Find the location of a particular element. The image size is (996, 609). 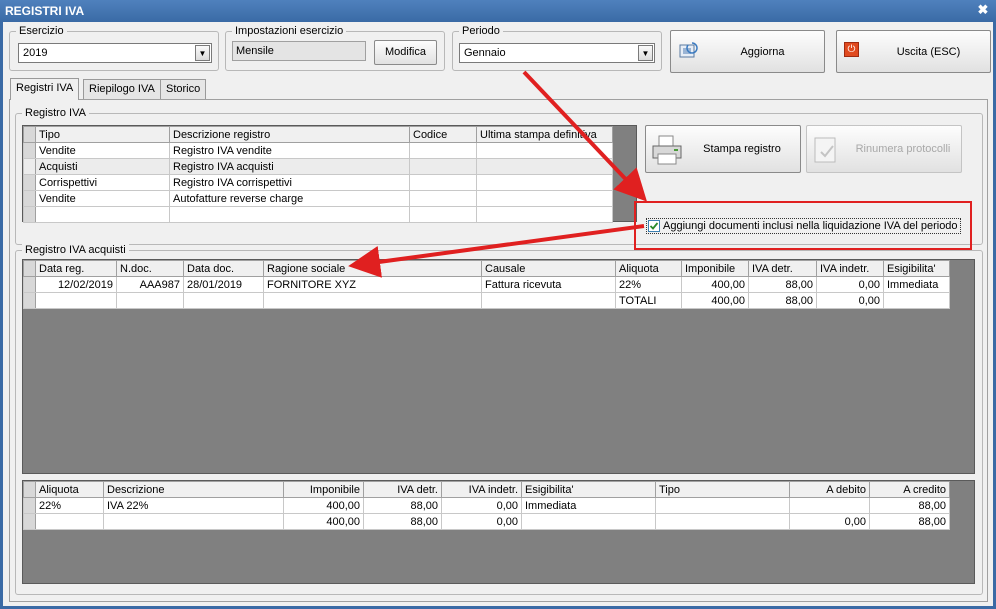

cell-a-credito: 88,00 is located at coordinates (909, 521).